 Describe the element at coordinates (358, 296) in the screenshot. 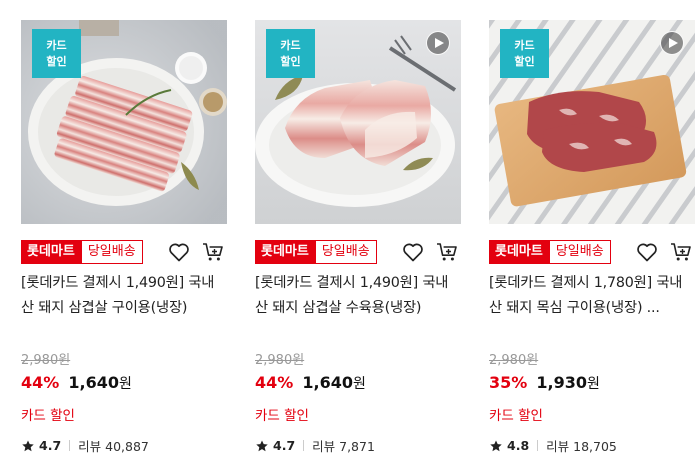

I see `product-title: [롯데카드 결제시 1,490원] 국내산 돼지 삼겹살 수육용(냉장)` at that location.